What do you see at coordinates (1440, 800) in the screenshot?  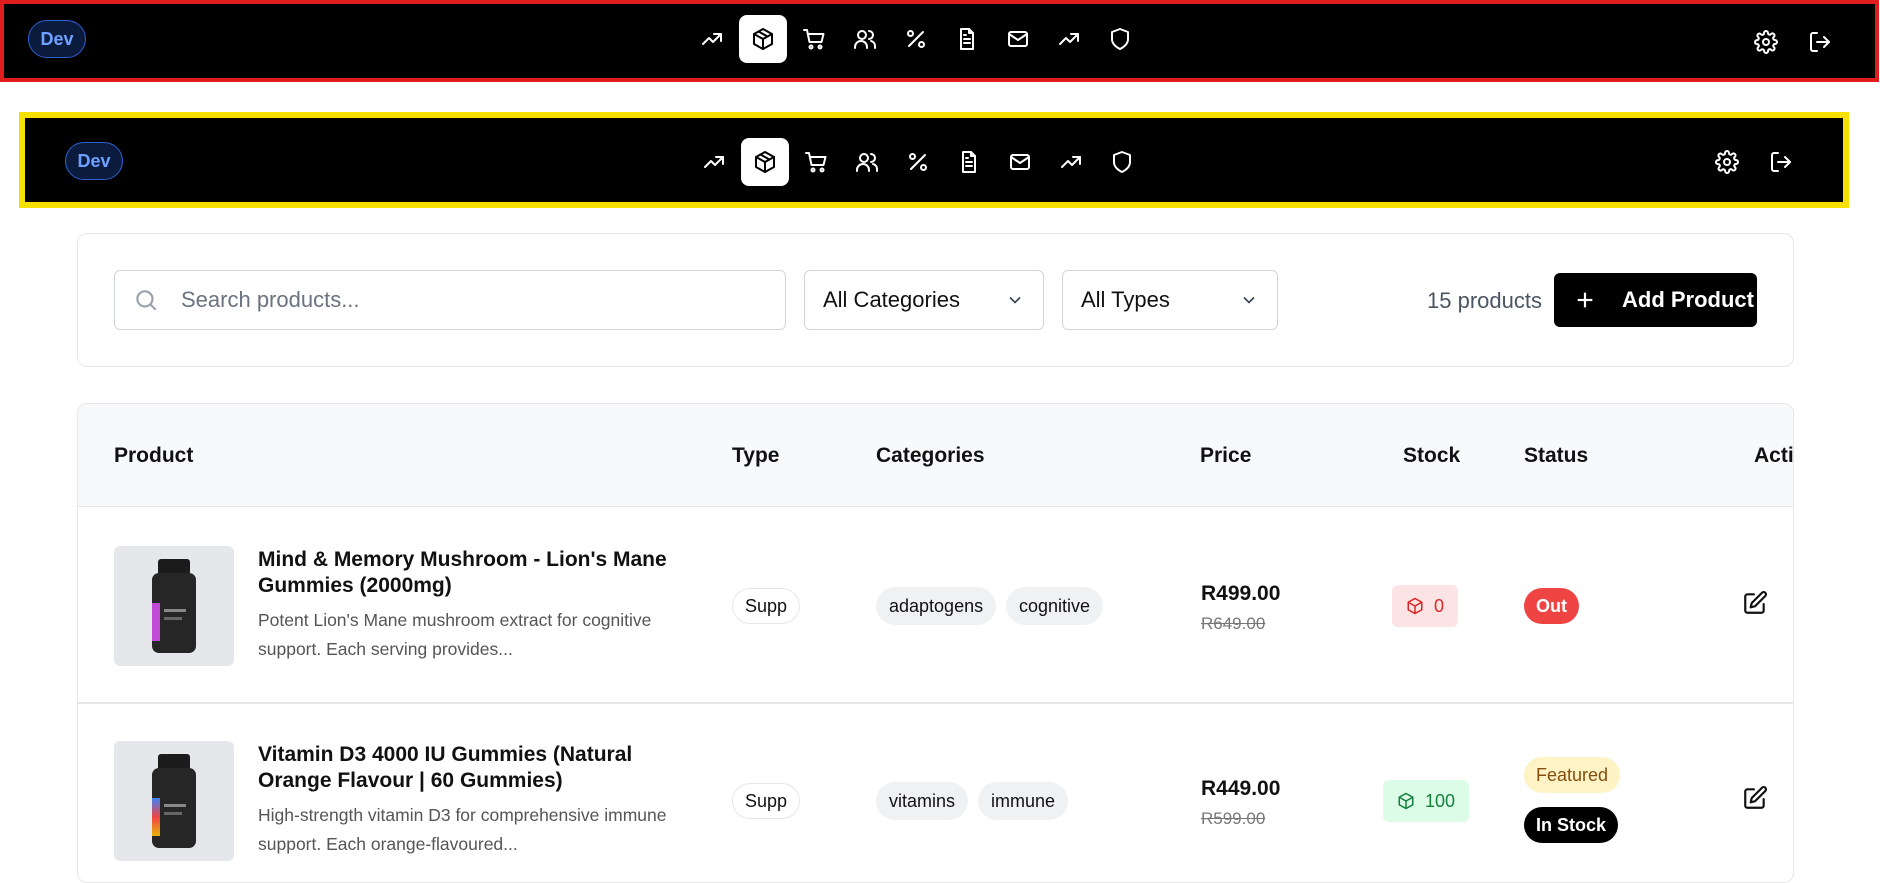 I see `stock-count: 100` at bounding box center [1440, 800].